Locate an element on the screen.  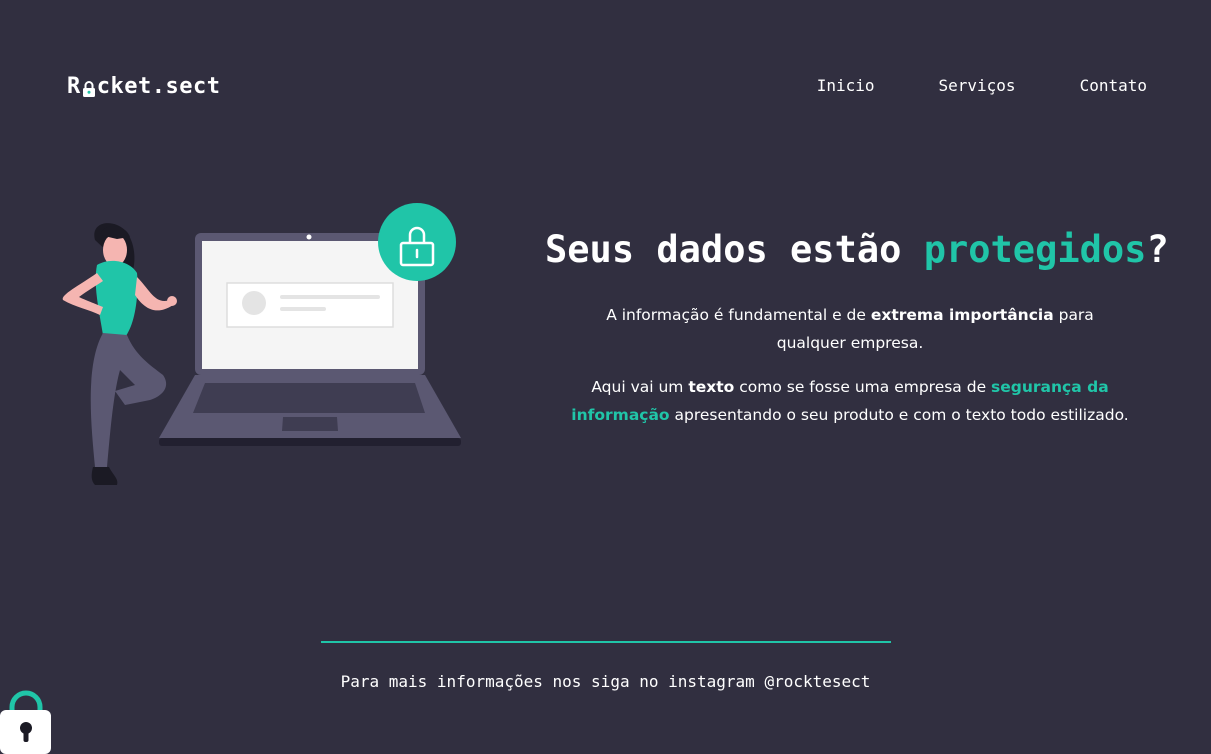
bold-text: extrema importância is located at coordinates (962, 315).